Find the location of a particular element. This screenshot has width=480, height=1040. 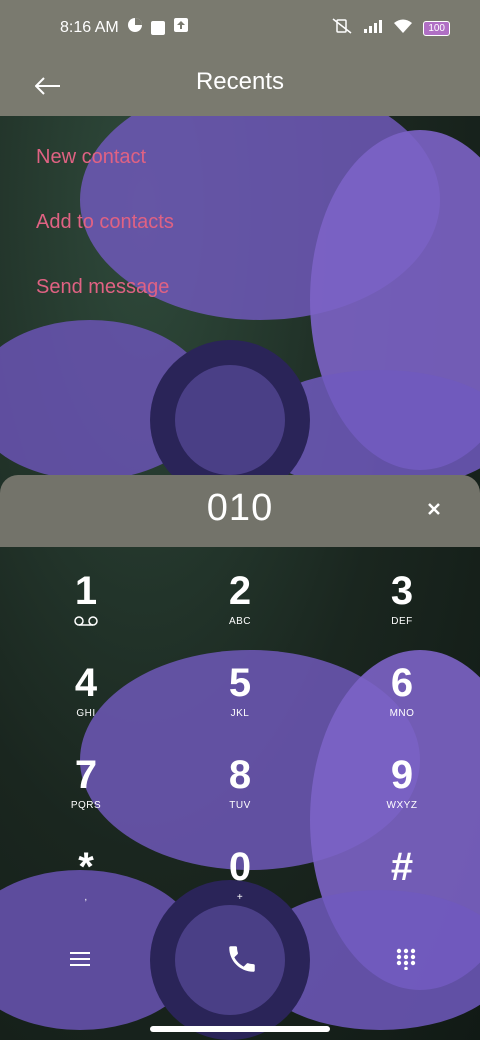

key-2: 2 ABC is located at coordinates (240, 610).